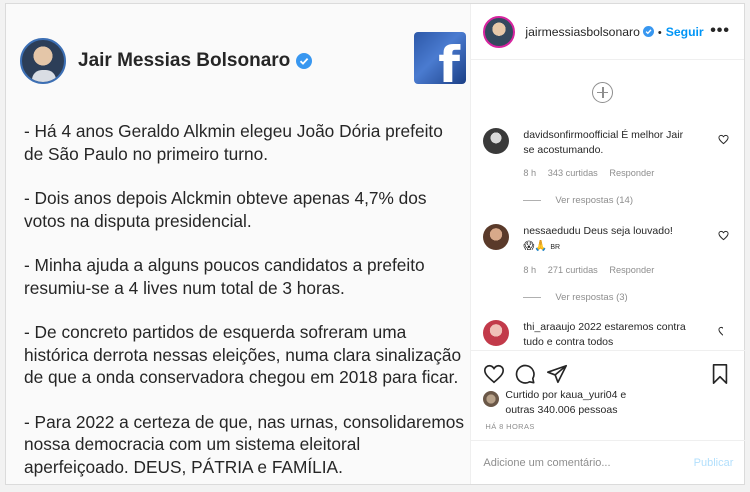 This screenshot has height=492, width=750. What do you see at coordinates (603, 92) in the screenshot?
I see `load-more-comments-icon` at bounding box center [603, 92].